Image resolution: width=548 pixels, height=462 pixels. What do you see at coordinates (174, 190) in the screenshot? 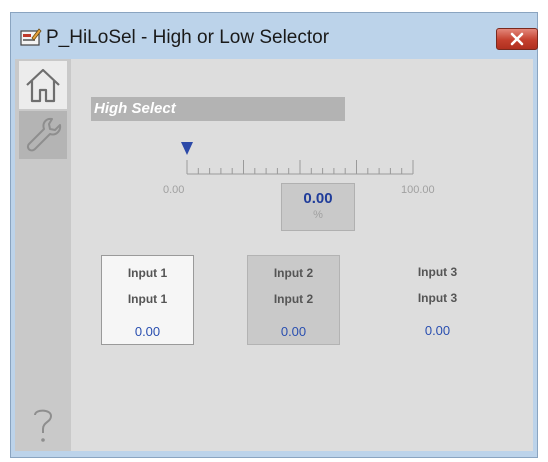
I see `scale-min-label: 0.00` at bounding box center [174, 190].